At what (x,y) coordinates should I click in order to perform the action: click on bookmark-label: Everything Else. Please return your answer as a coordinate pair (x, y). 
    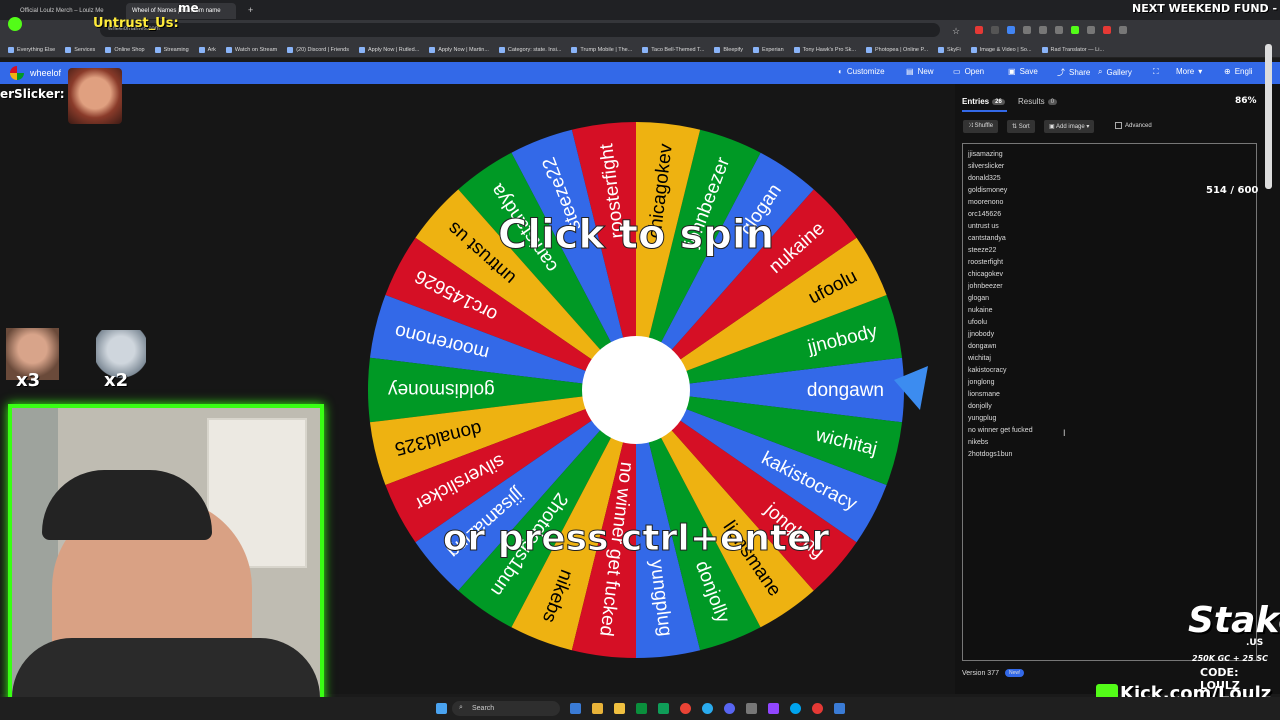
    Looking at the image, I should click on (36, 49).